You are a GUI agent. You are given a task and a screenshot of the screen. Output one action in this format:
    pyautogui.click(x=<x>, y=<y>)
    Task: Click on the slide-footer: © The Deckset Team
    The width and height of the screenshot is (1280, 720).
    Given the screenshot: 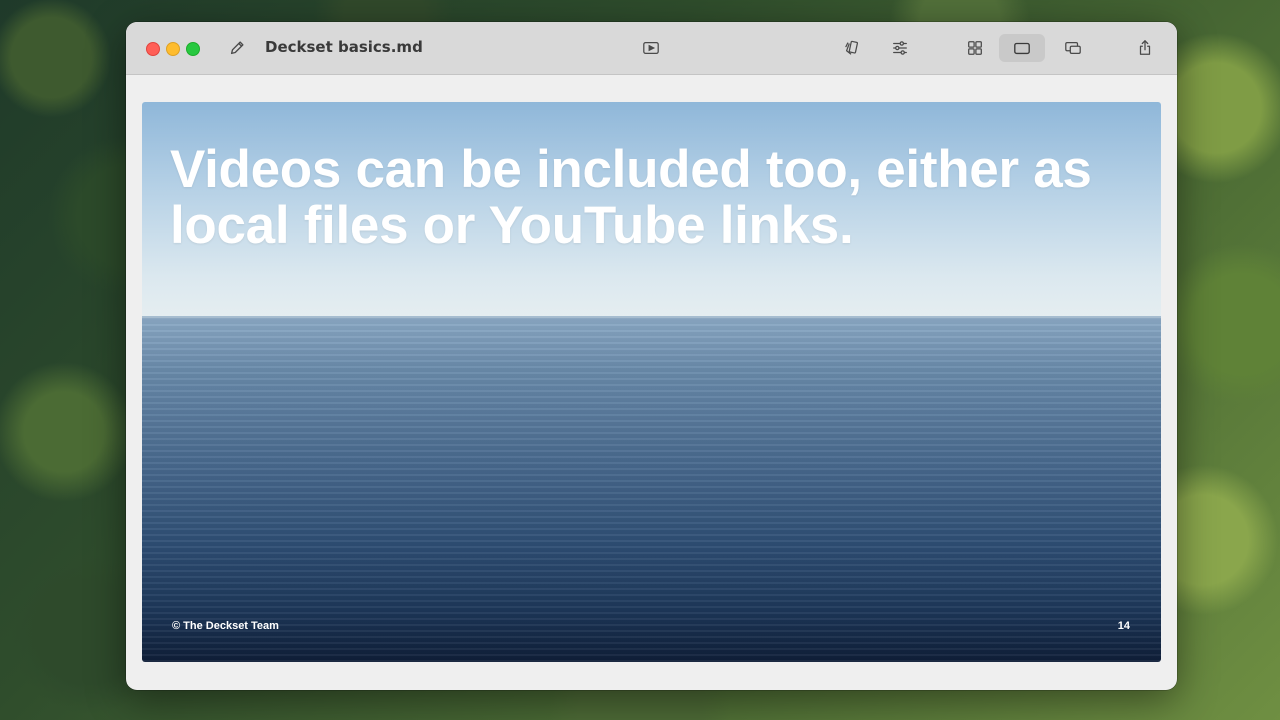 What is the action you would take?
    pyautogui.click(x=225, y=626)
    